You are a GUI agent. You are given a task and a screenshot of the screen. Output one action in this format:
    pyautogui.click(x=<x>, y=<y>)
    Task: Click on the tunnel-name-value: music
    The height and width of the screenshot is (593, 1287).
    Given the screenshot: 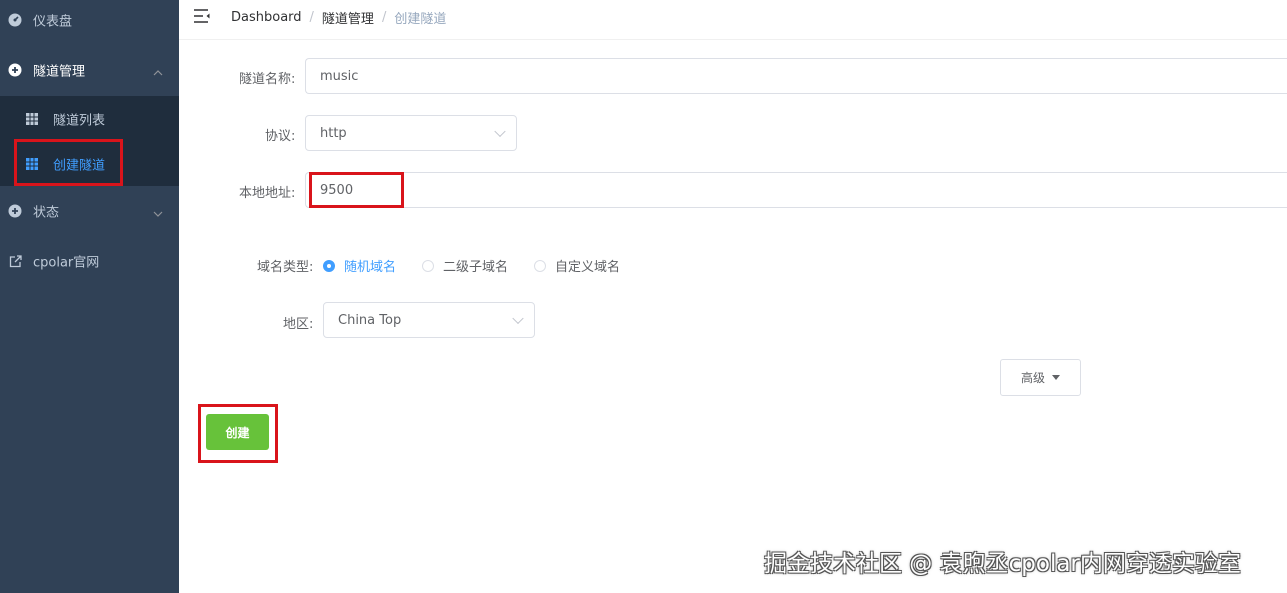 What is the action you would take?
    pyautogui.click(x=339, y=76)
    